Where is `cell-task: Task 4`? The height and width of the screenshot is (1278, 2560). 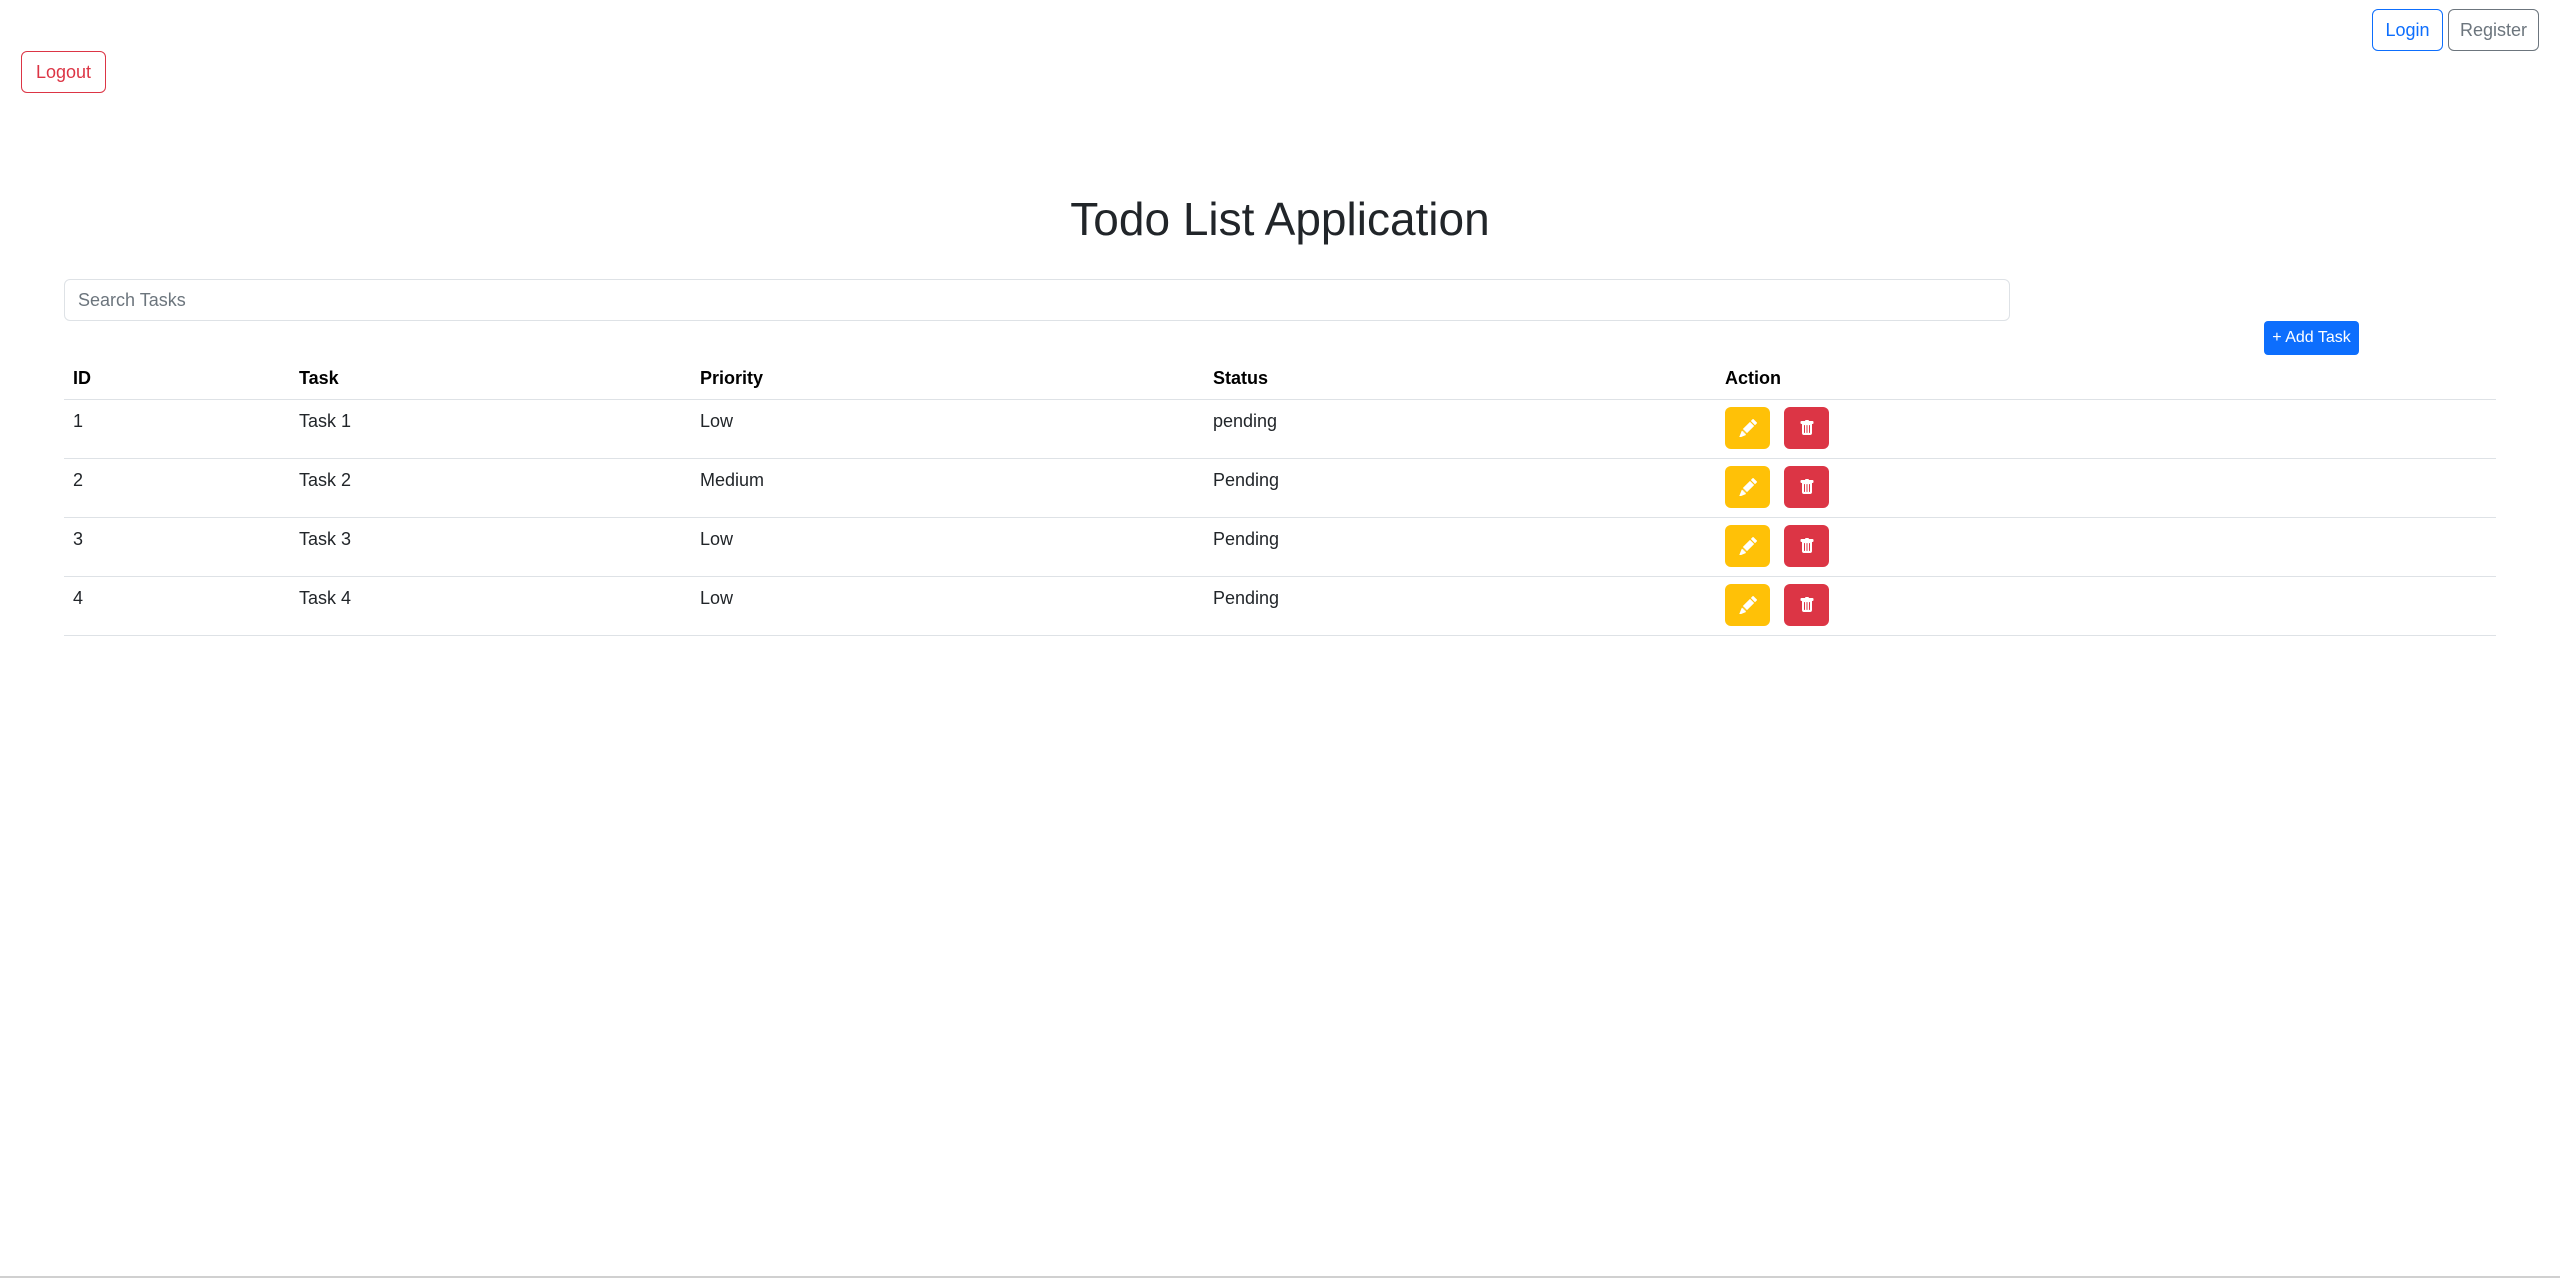
cell-task: Task 4 is located at coordinates (490, 606).